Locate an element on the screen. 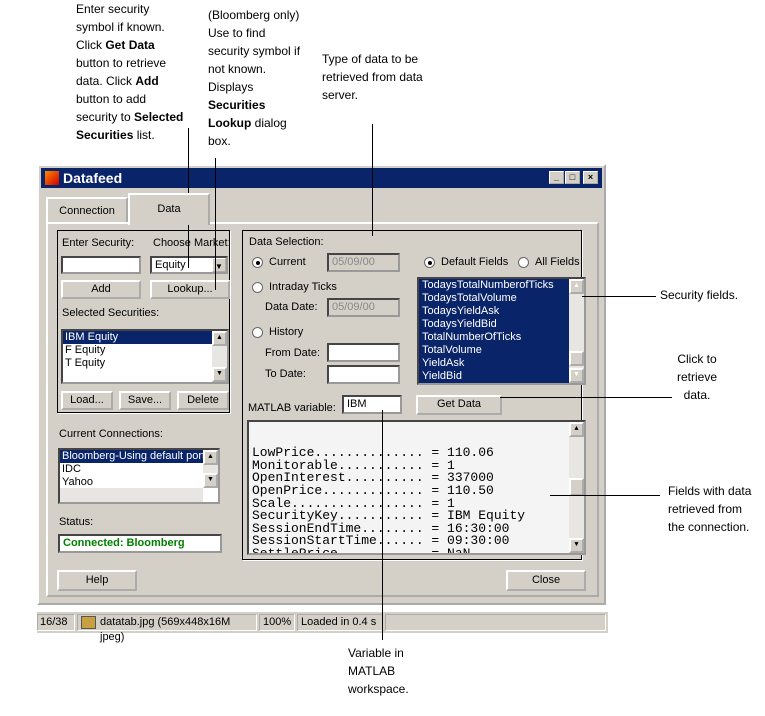 Image resolution: width=765 pixels, height=716 pixels. data-date-field: 05/09/00 is located at coordinates (363, 307).